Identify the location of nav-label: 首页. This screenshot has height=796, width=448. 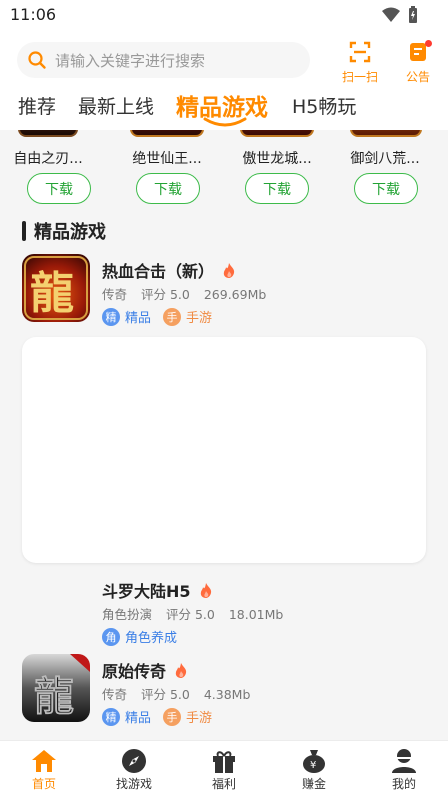
(43, 784).